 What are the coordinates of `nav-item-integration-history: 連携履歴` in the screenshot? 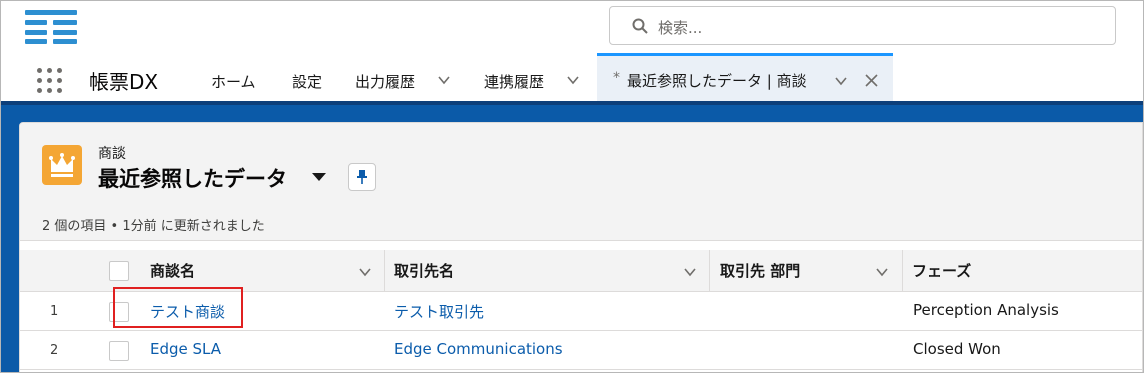 It's located at (514, 81).